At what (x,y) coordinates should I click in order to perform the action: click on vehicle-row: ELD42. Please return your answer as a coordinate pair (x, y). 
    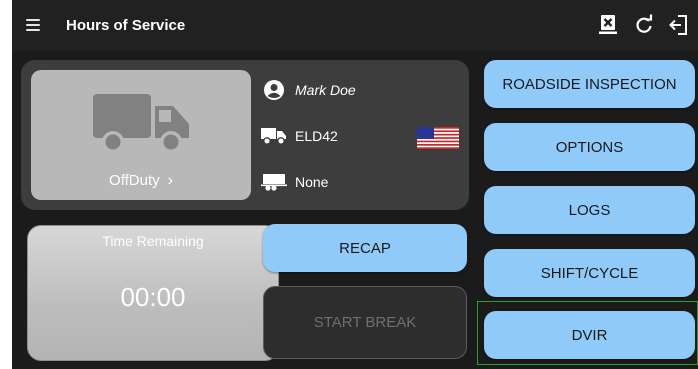
    Looking at the image, I should click on (299, 136).